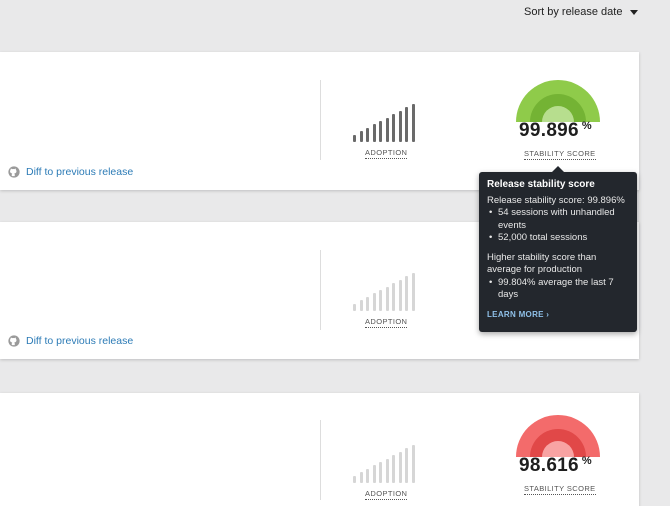  I want to click on tooltip-item: 52,000 total sessions, so click(558, 238).